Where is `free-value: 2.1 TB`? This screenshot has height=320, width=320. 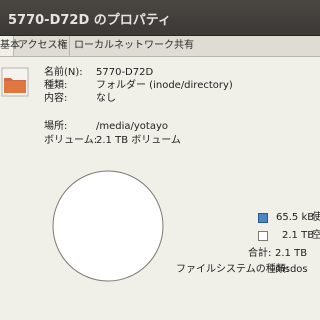 free-value: 2.1 TB is located at coordinates (298, 235).